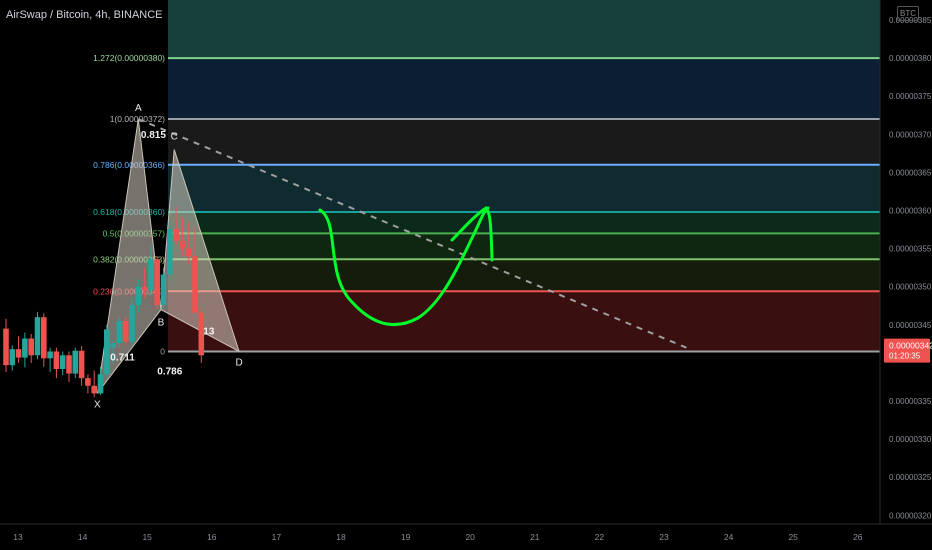  Describe the element at coordinates (83, 537) in the screenshot. I see `time-tick-label: 14` at that location.